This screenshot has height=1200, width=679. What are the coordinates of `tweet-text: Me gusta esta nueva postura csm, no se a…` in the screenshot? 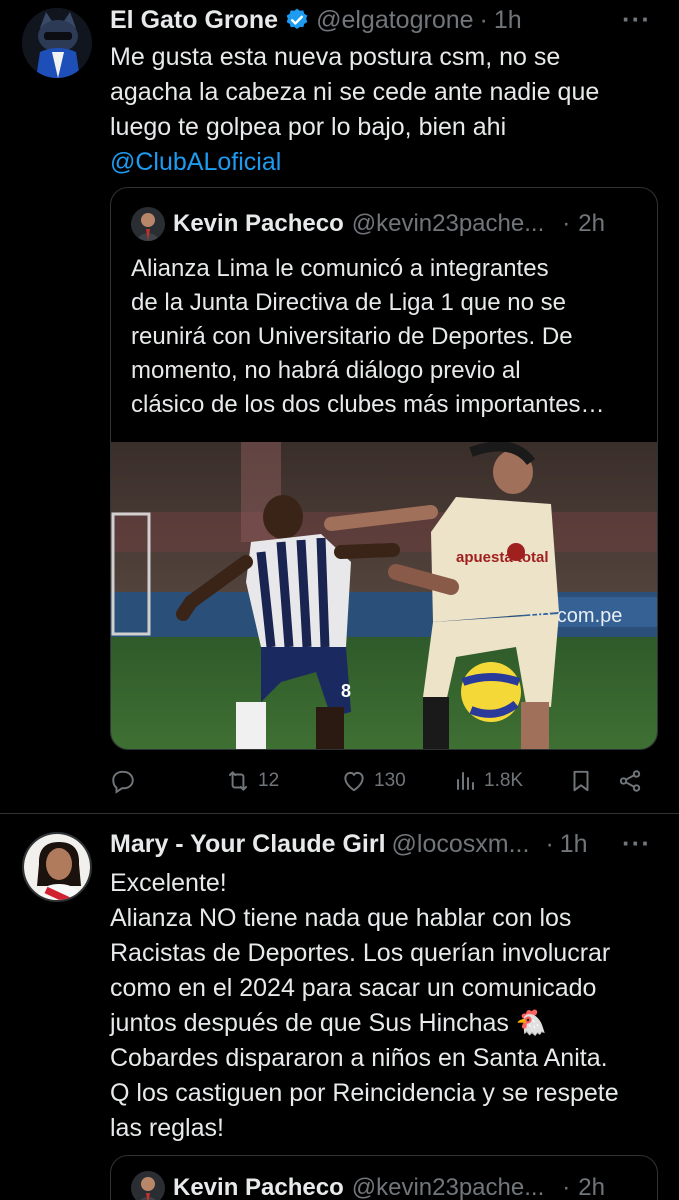 It's located at (390, 110).